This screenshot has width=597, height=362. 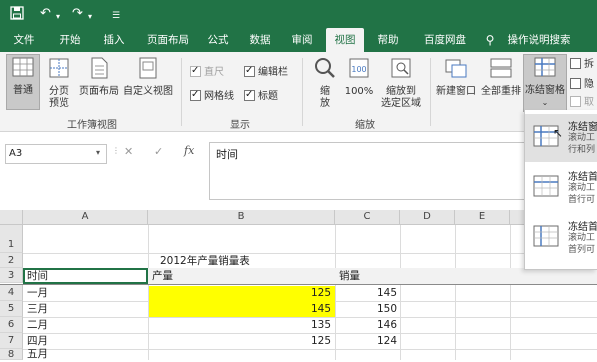 I want to click on cancel-icon: ✕, so click(x=128, y=151).